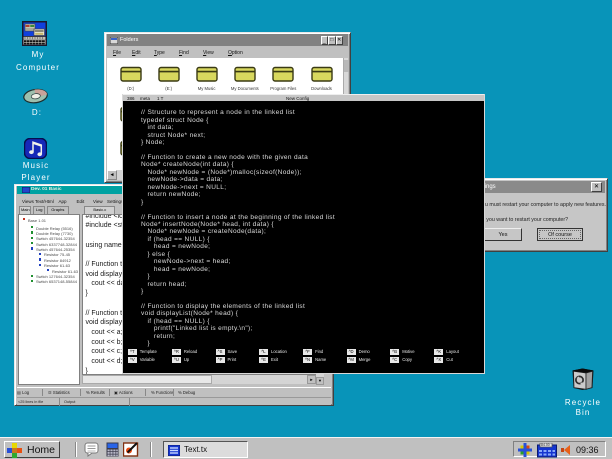 This screenshot has height=459, width=612. What do you see at coordinates (545, 445) in the screenshot?
I see `svg-text: 84.00` at bounding box center [545, 445].